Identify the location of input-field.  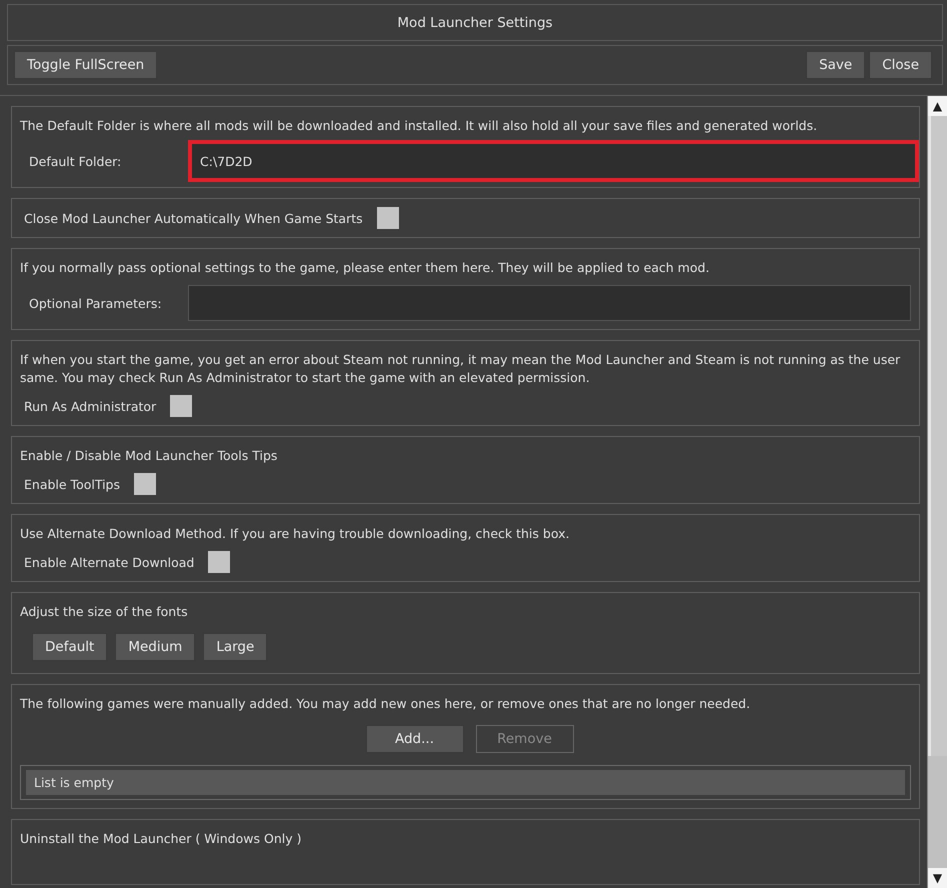
(549, 303).